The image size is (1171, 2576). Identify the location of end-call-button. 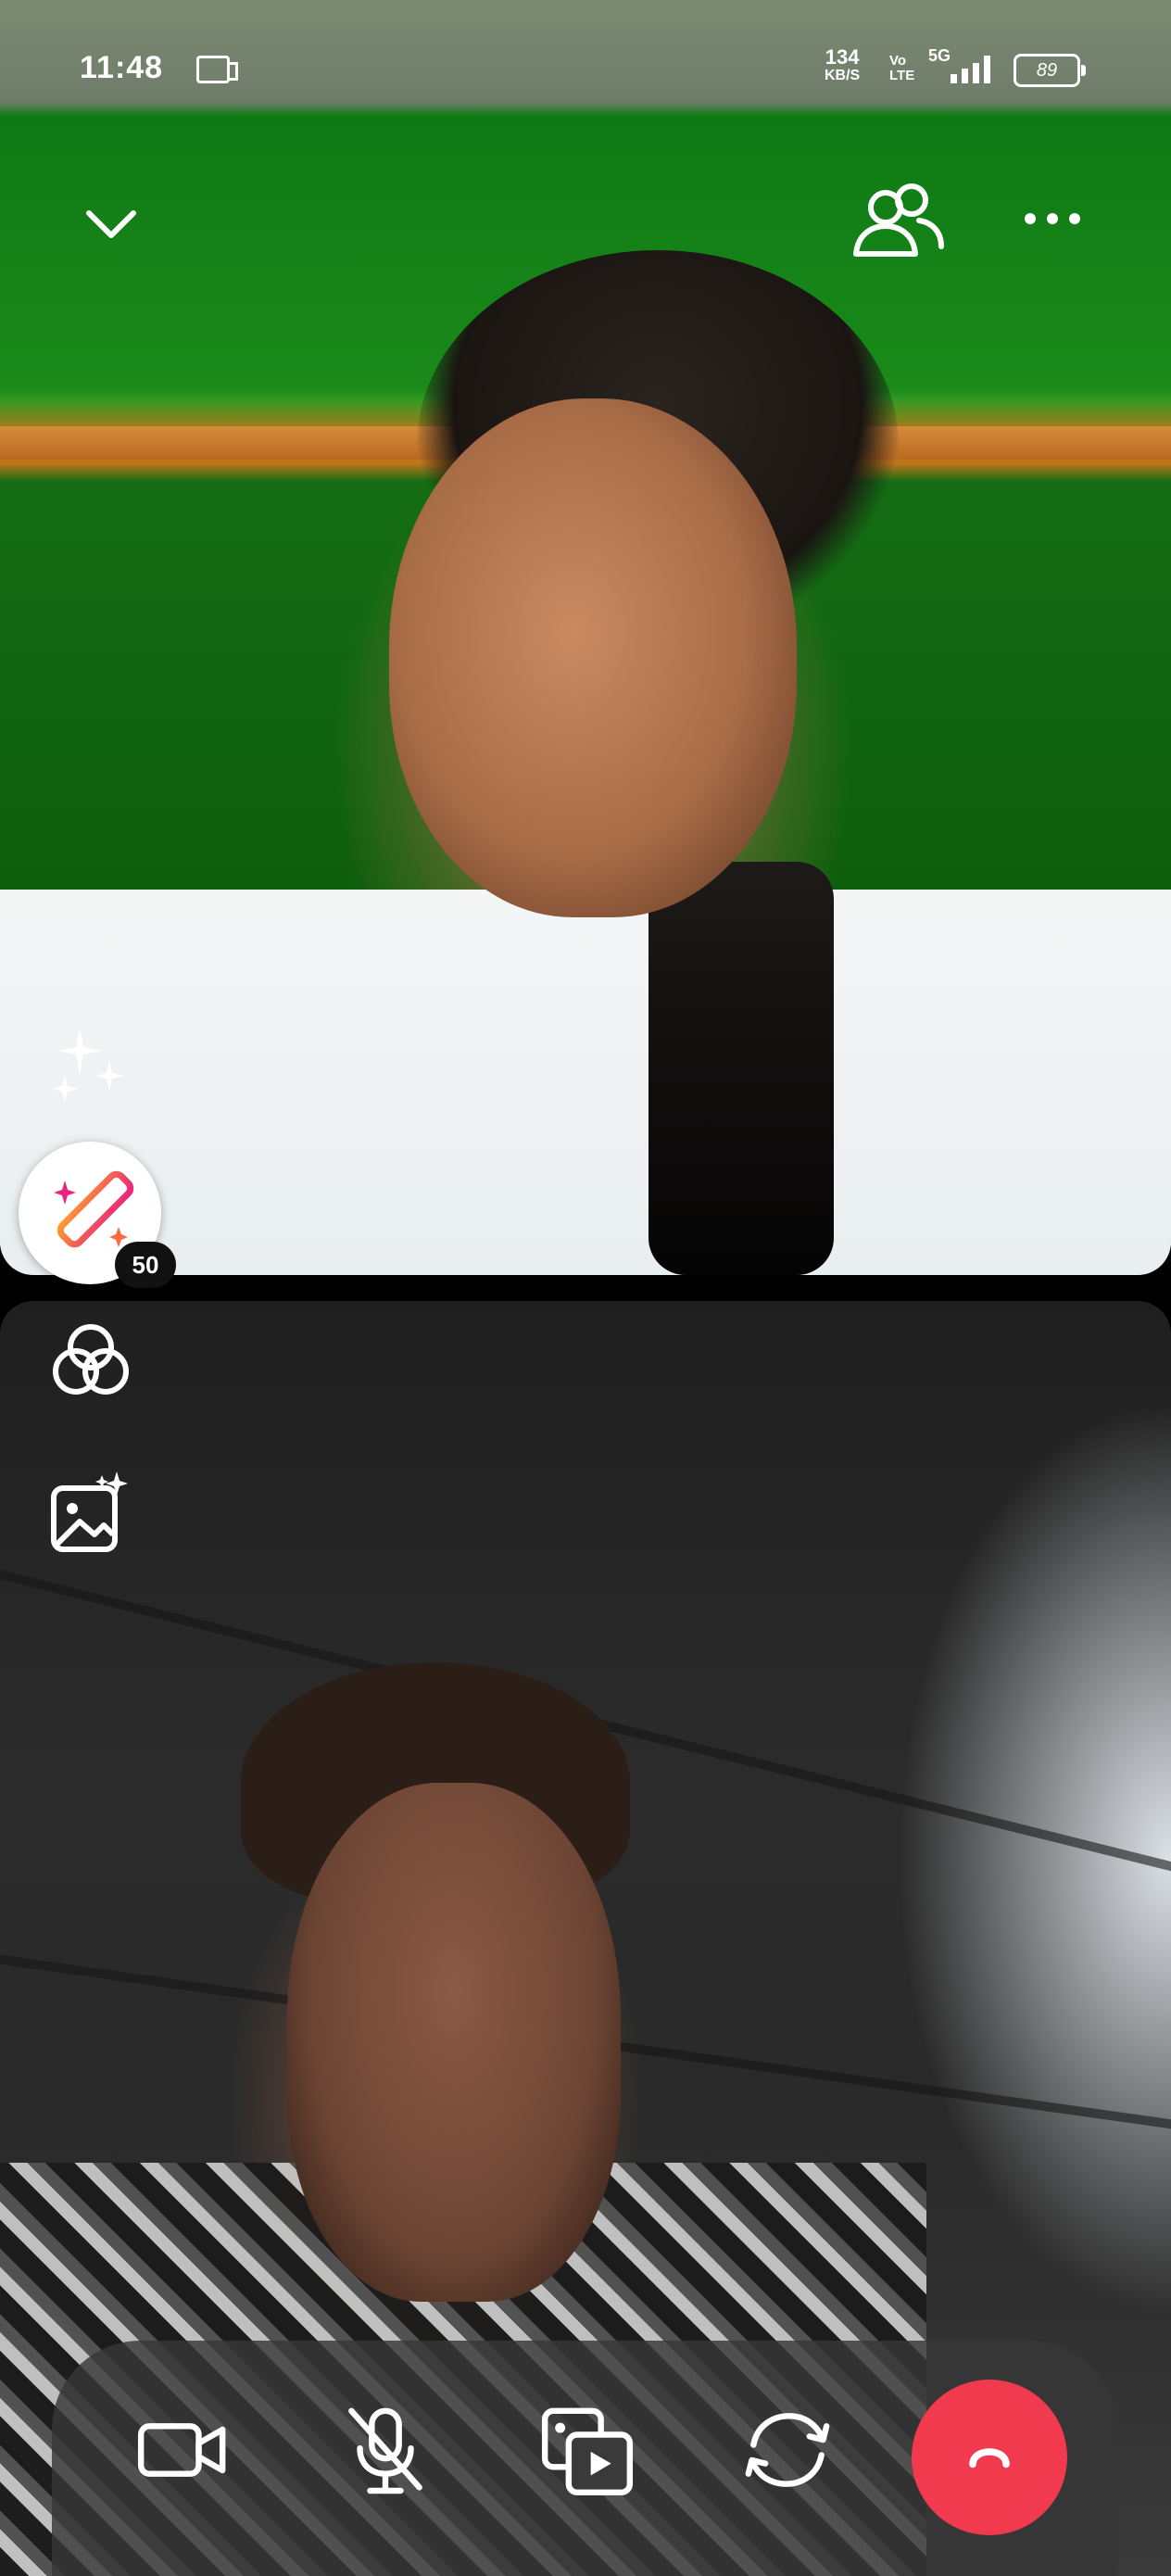
(990, 2457).